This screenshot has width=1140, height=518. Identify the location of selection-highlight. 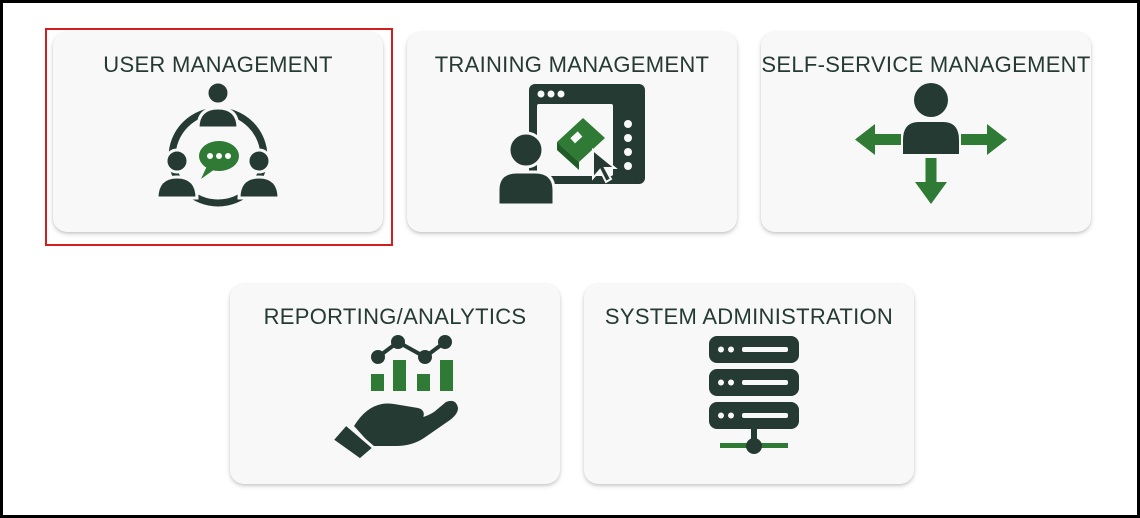
(219, 137).